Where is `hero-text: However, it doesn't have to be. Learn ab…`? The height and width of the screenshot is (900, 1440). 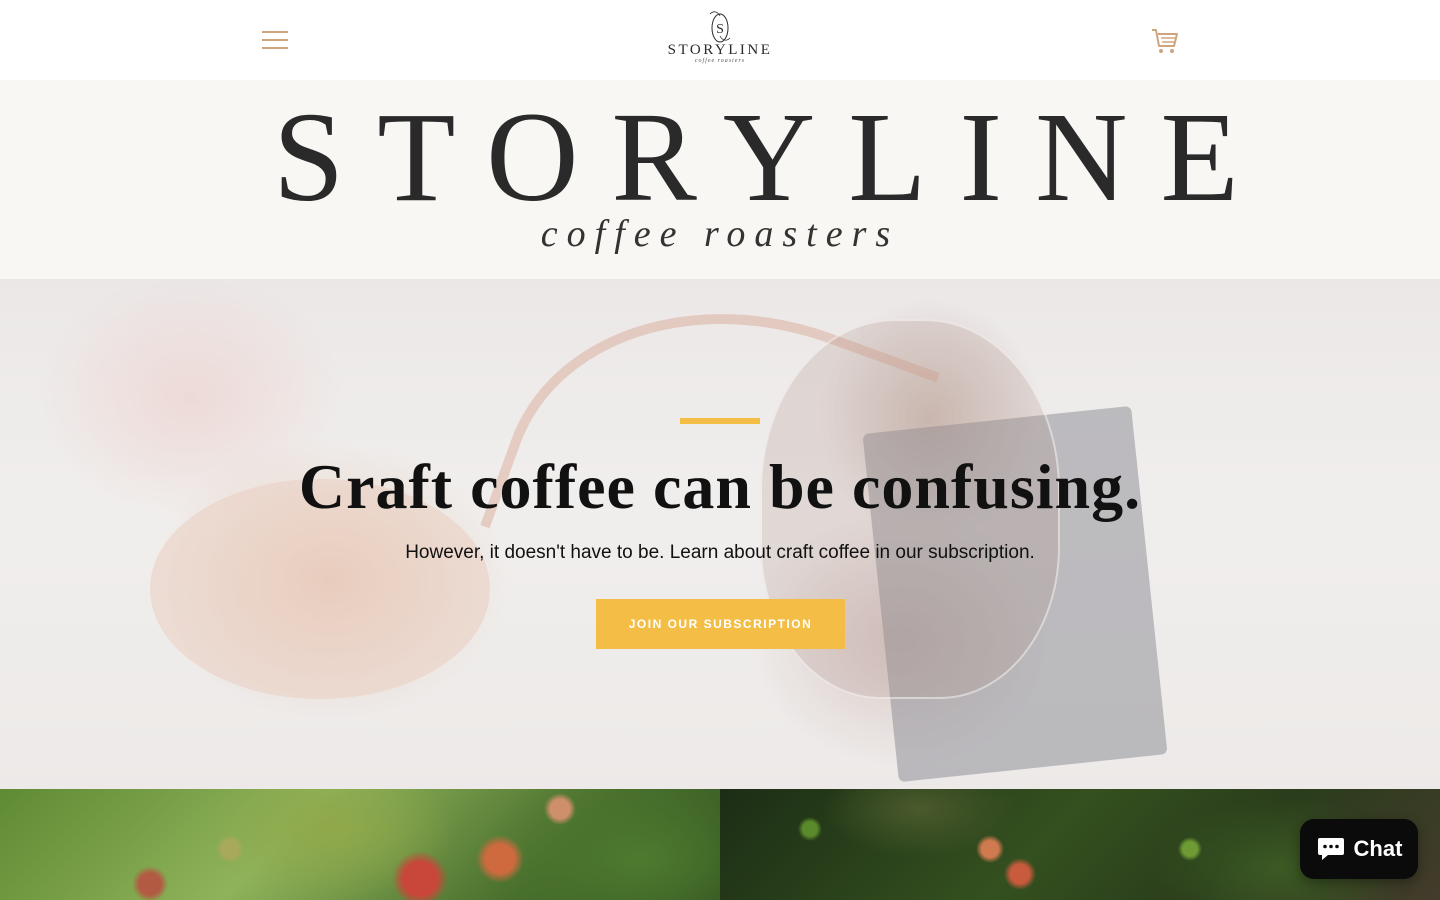
hero-text: However, it doesn't have to be. Learn ab… is located at coordinates (720, 552).